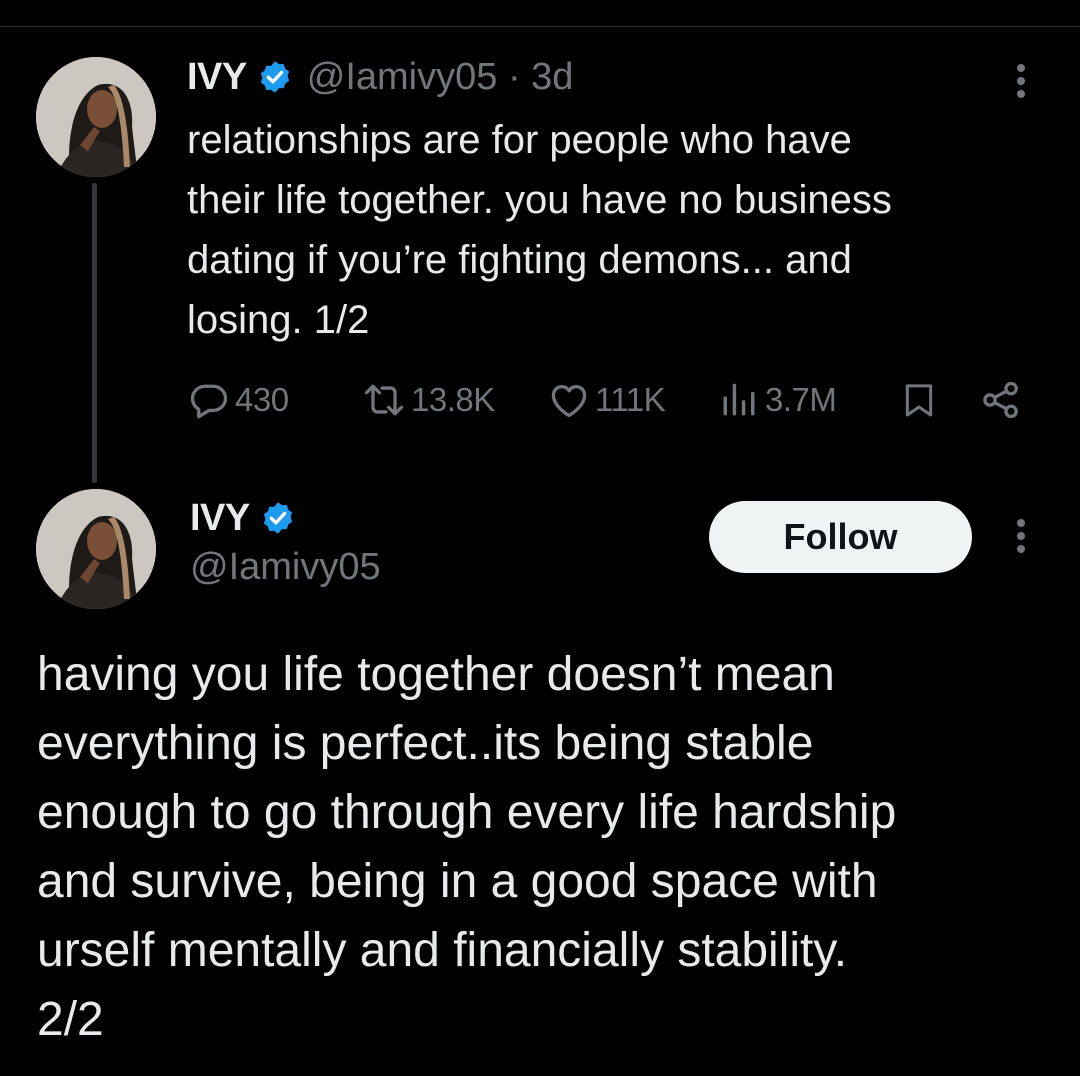  I want to click on share-icon, so click(1000, 400).